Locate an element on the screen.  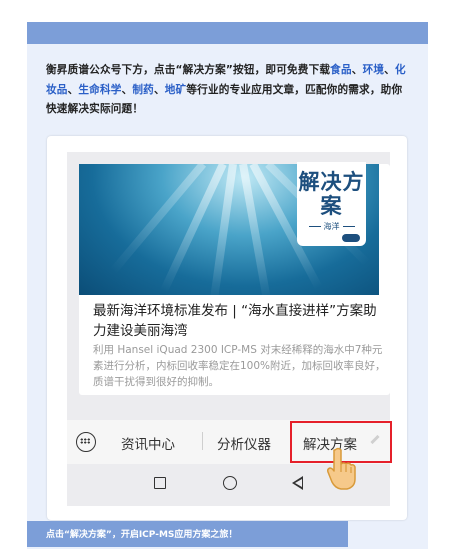
intro-highlight-environment: 环境 is located at coordinates (373, 70).